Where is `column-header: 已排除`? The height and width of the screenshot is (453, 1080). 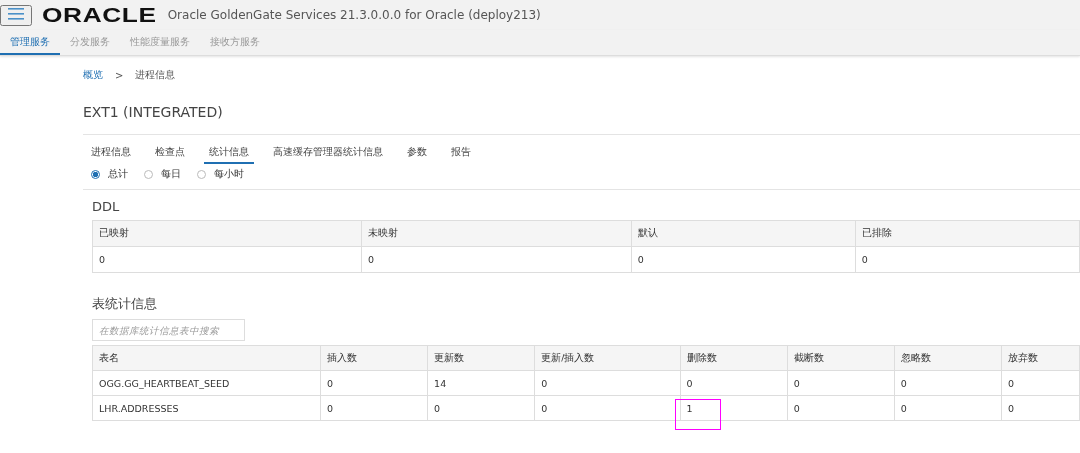
column-header: 已排除 is located at coordinates (967, 233).